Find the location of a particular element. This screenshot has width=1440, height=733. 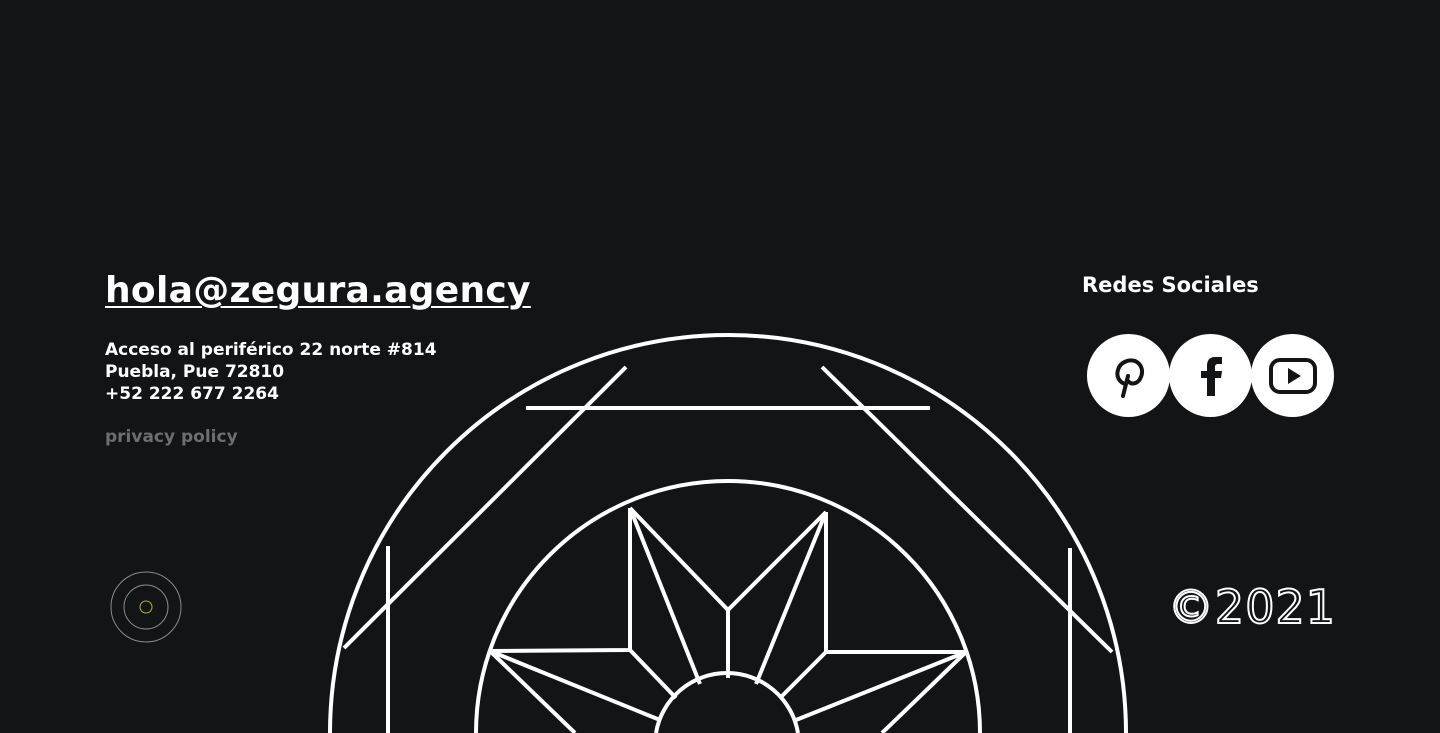

pinterest-icon is located at coordinates (1129, 377).